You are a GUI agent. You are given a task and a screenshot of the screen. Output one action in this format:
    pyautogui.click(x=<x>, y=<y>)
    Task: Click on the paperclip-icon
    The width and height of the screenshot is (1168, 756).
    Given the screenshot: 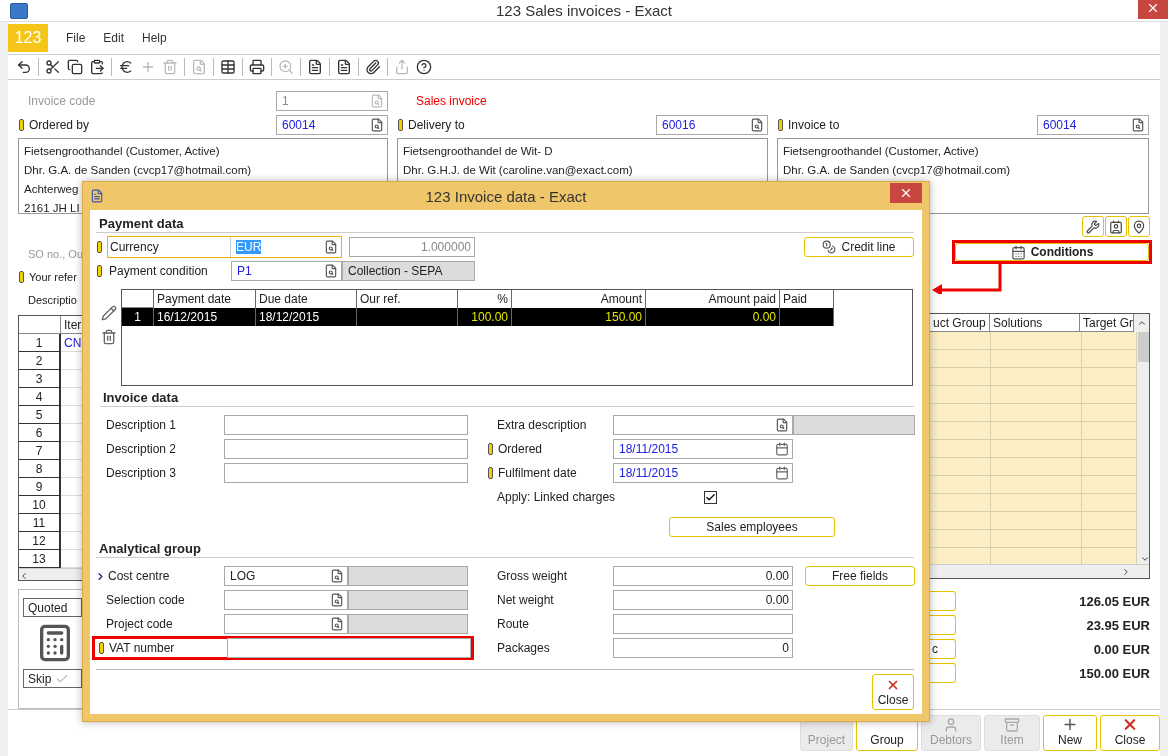 What is the action you would take?
    pyautogui.click(x=373, y=67)
    